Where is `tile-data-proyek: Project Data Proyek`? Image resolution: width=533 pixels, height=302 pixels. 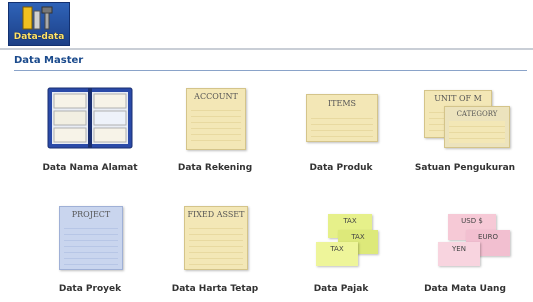
tile-data-proyek: Project Data Proyek is located at coordinates (90, 253).